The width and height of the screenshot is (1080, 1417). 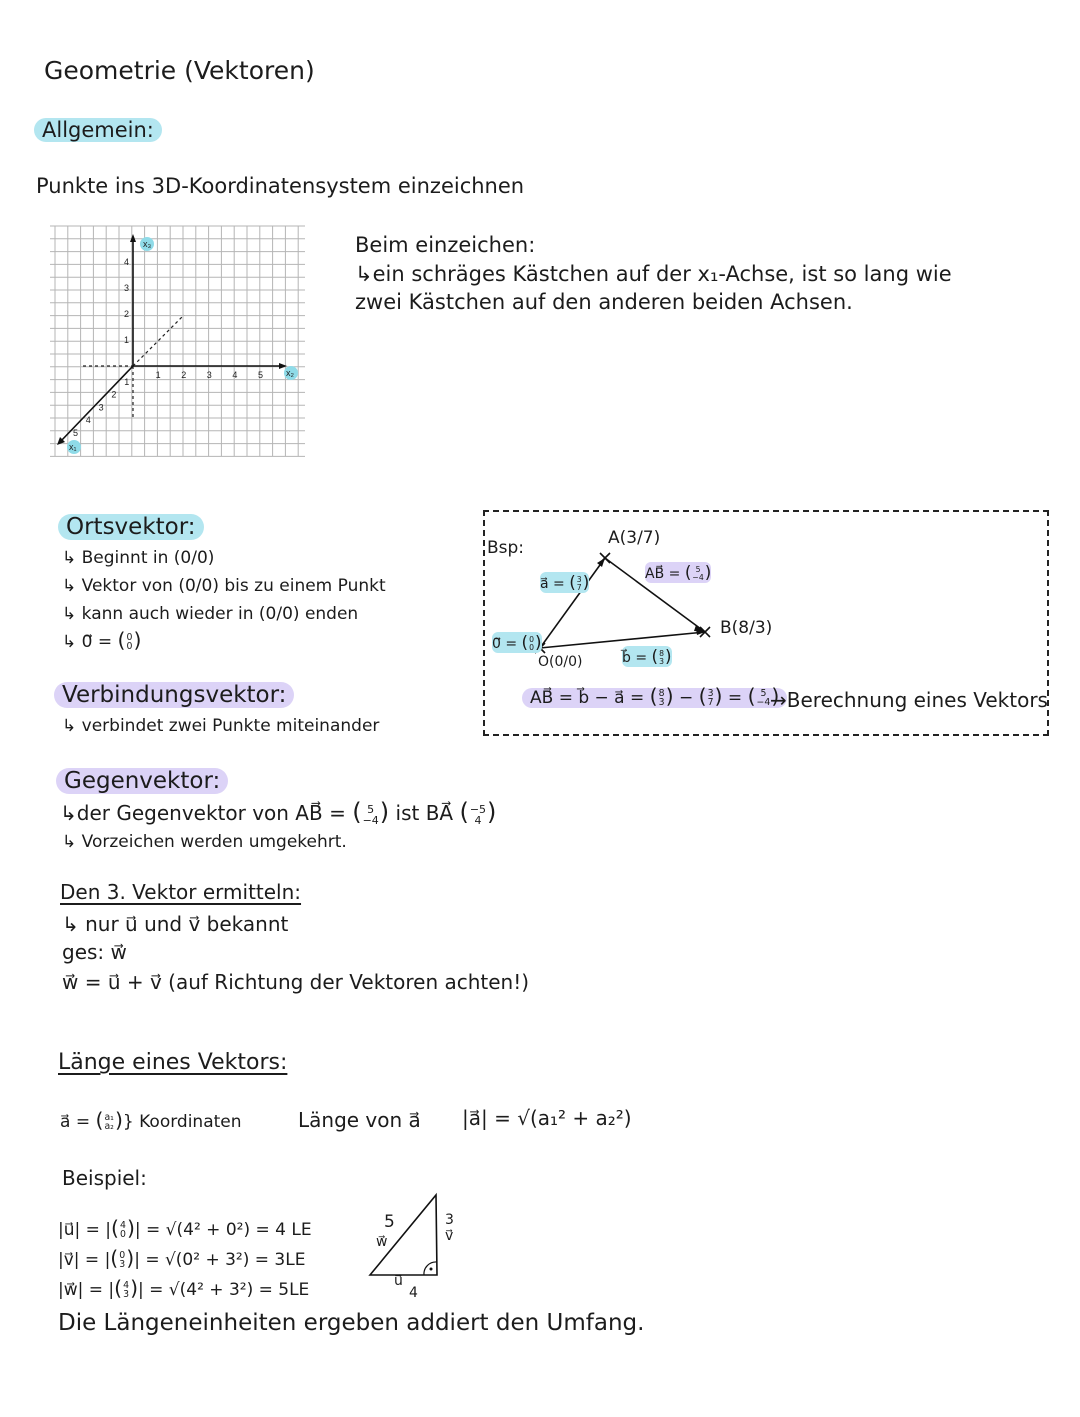 What do you see at coordinates (517, 642) in the screenshot?
I see `vector-o-label: 0⃗ = (0 0)` at bounding box center [517, 642].